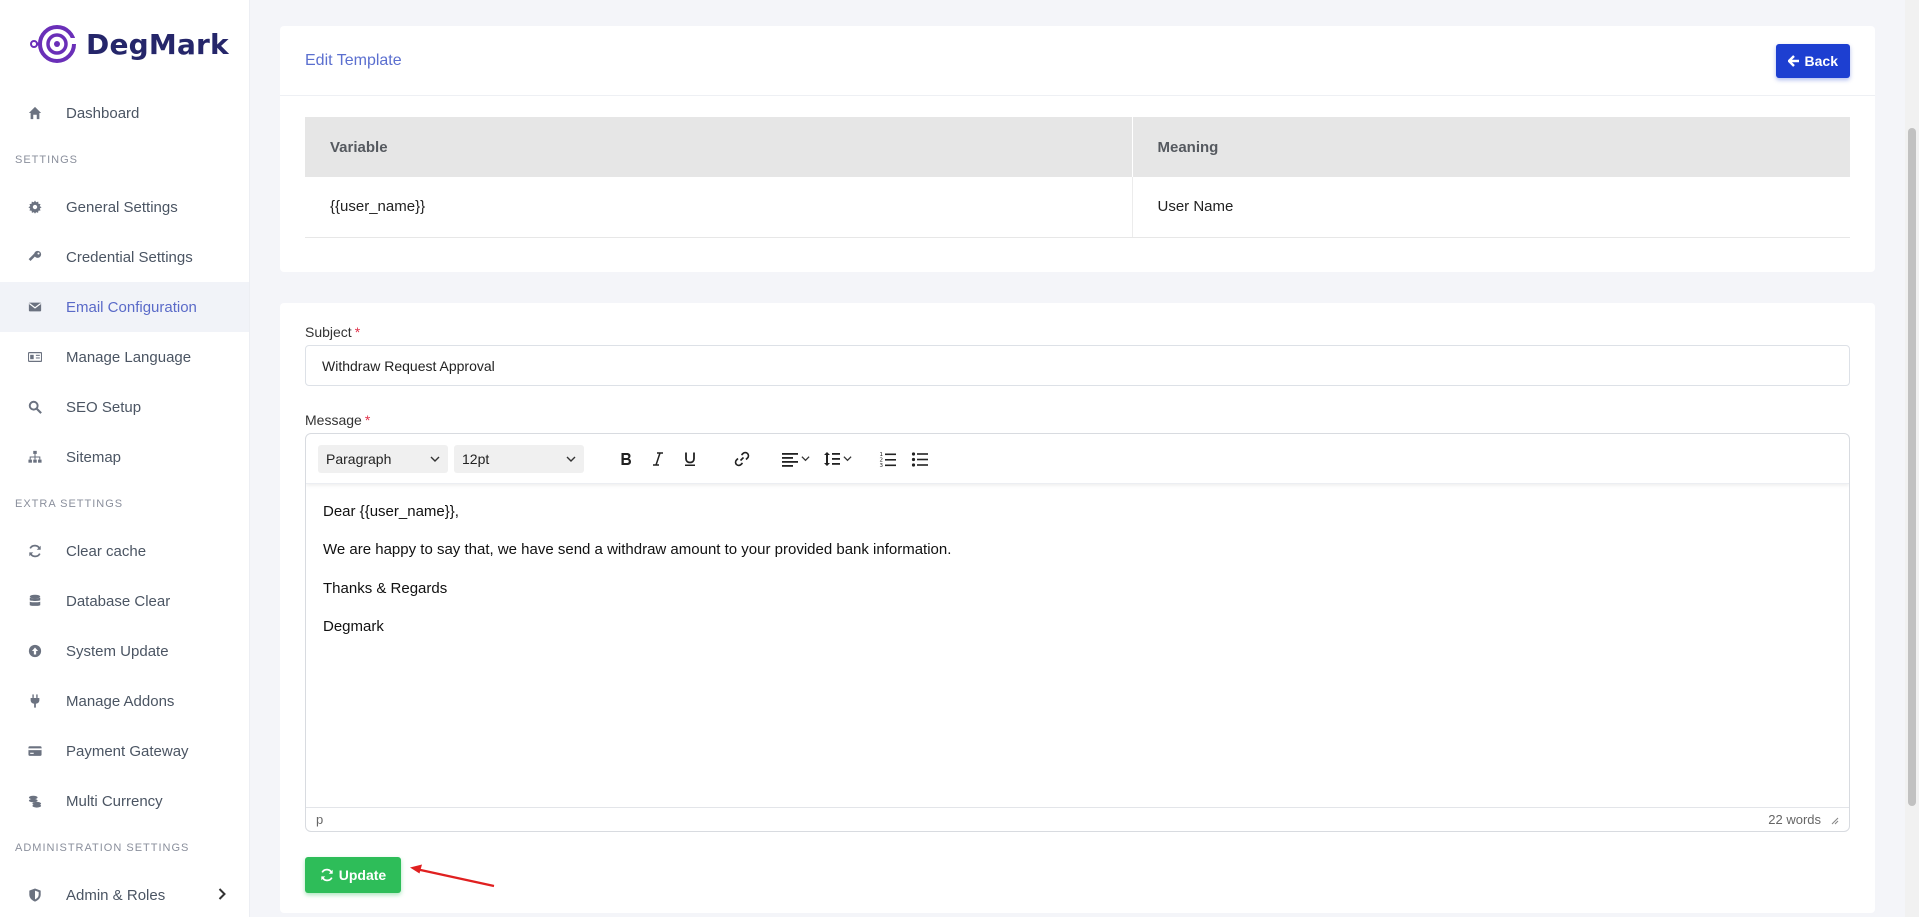 This screenshot has width=1919, height=917. I want to click on resize-handle-icon, so click(1834, 820).